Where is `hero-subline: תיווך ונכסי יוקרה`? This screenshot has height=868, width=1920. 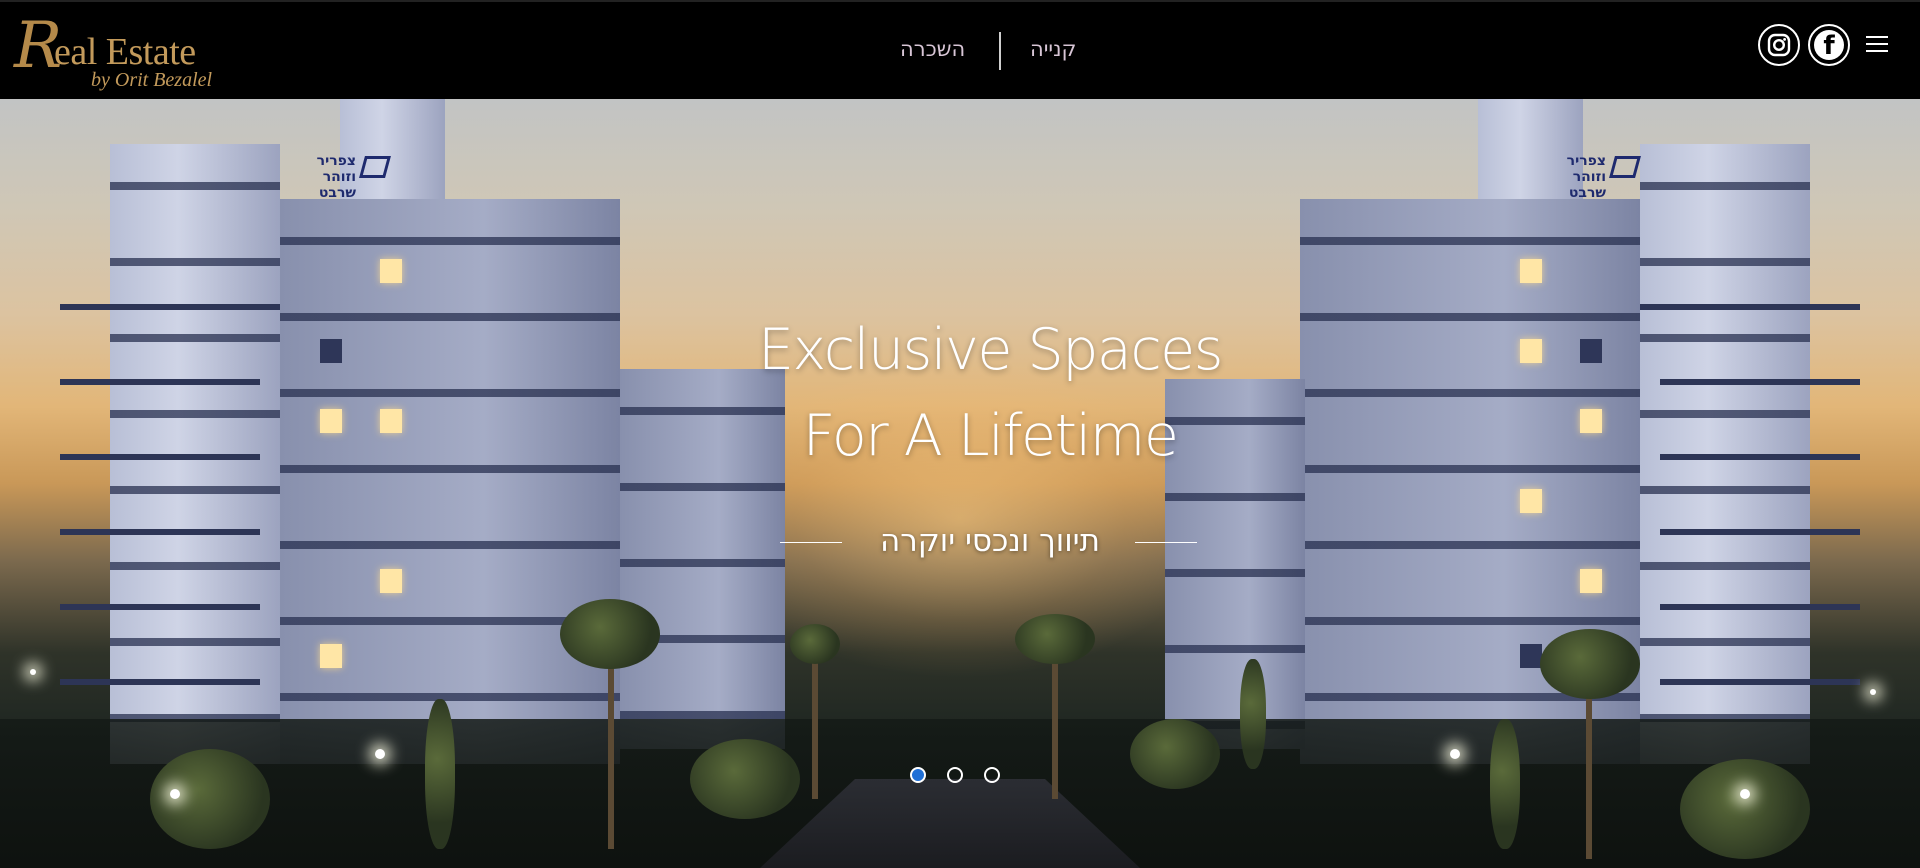
hero-subline: תיווך ונכסי יוקרה is located at coordinates (990, 541).